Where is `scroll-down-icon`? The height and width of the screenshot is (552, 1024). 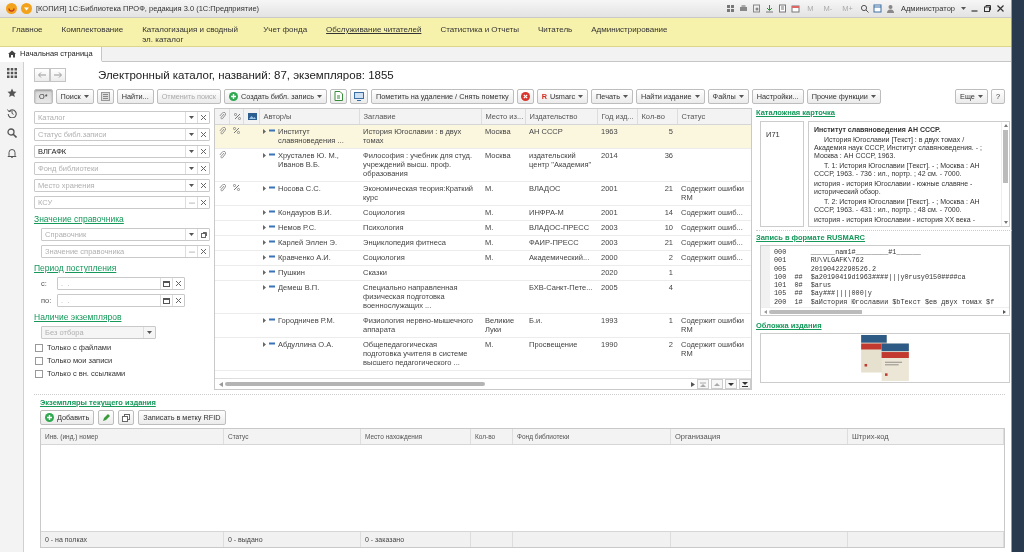
scroll-down-icon is located at coordinates (1005, 222).